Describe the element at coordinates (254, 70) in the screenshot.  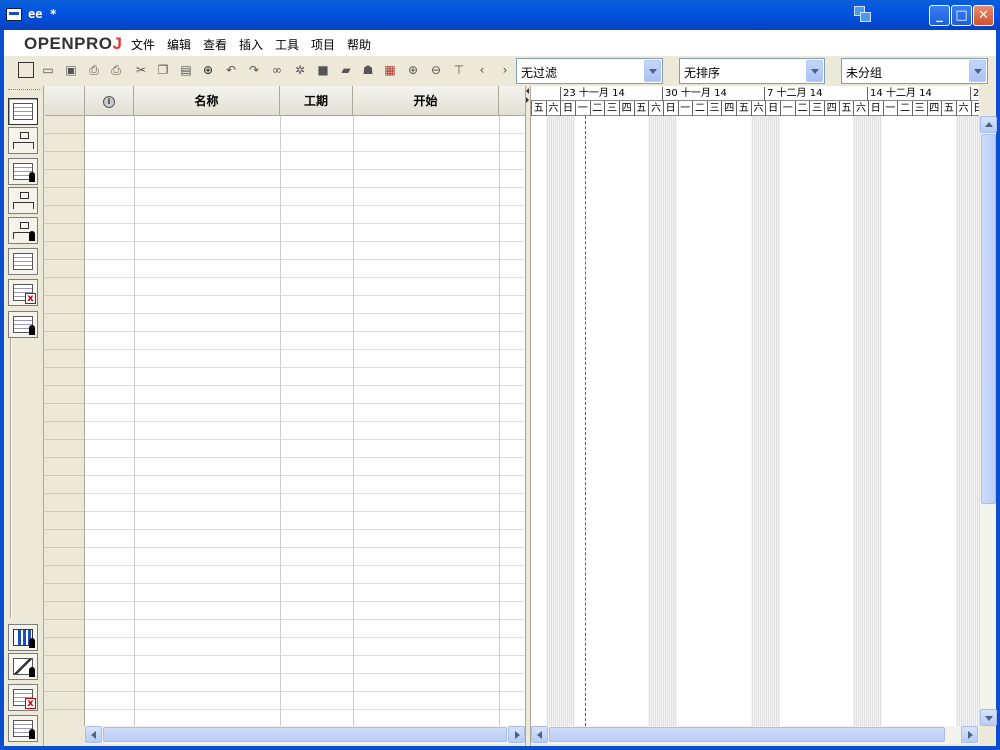
I see `redo-icon: ↷` at that location.